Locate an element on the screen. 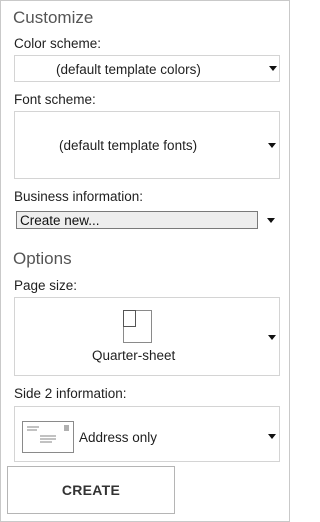 The height and width of the screenshot is (522, 320). side2-info-value: Address only is located at coordinates (118, 437).